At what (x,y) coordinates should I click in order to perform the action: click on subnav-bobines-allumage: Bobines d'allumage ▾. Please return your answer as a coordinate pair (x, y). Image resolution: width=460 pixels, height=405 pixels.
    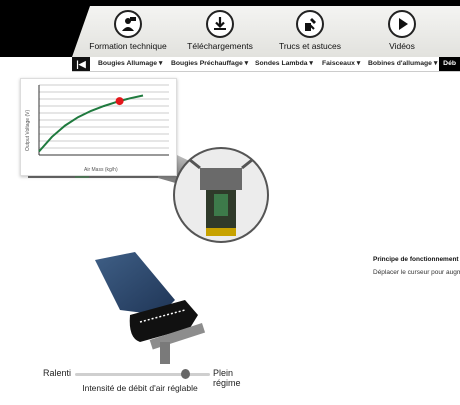
    Looking at the image, I should click on (402, 64).